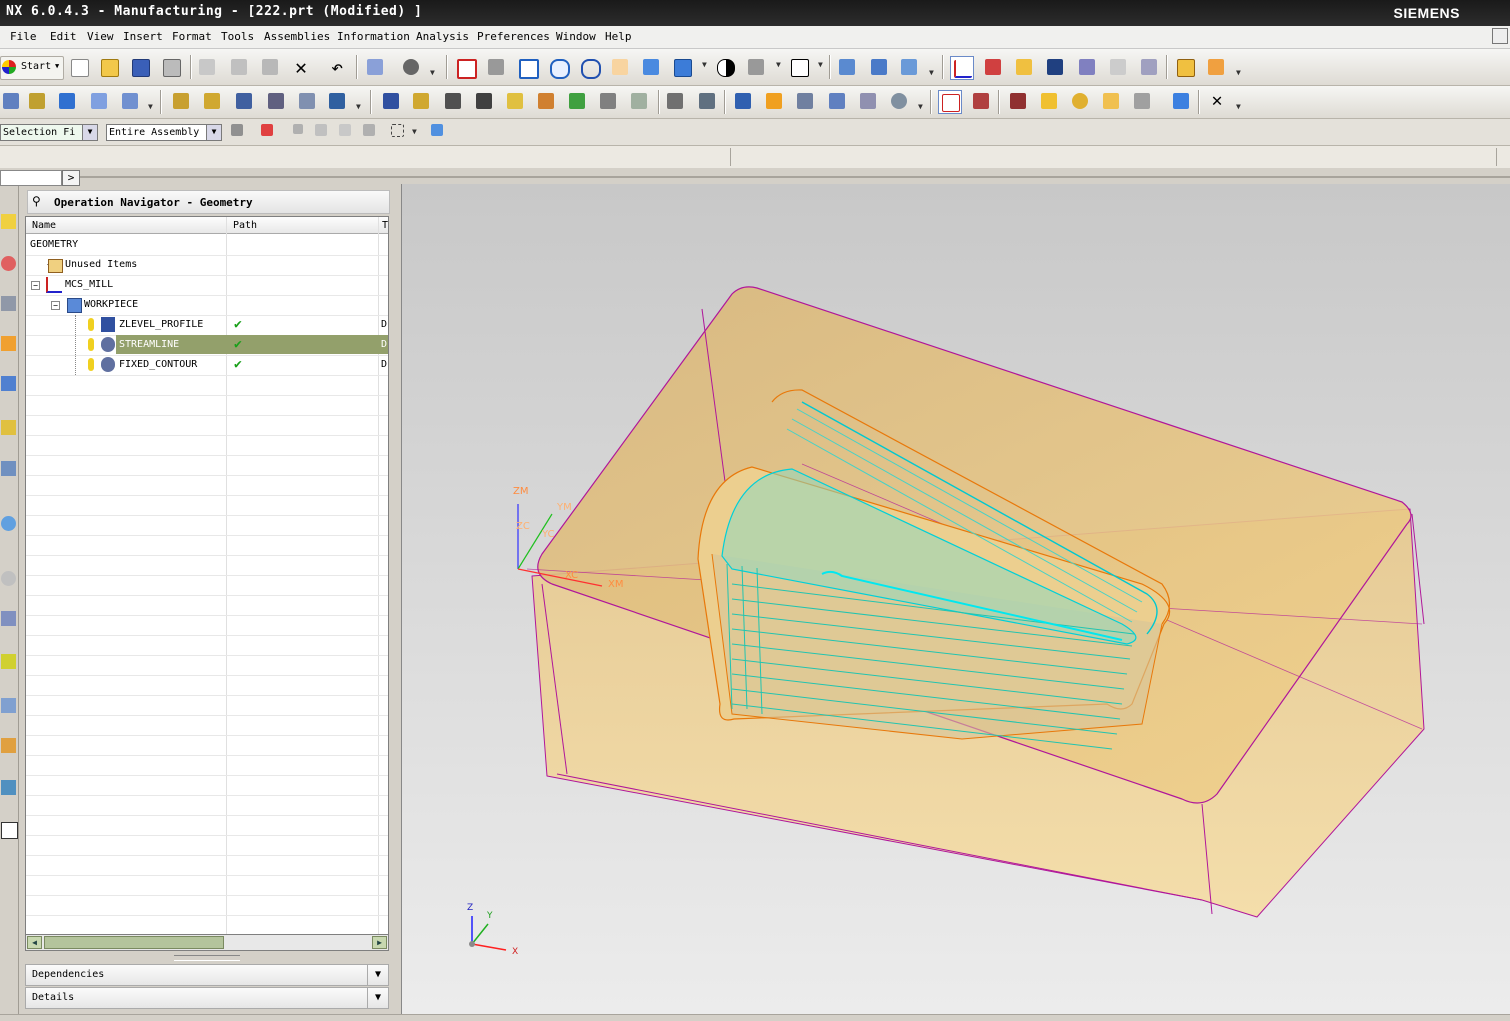 The width and height of the screenshot is (1510, 1021). I want to click on copy-op-icon, so click(337, 101).